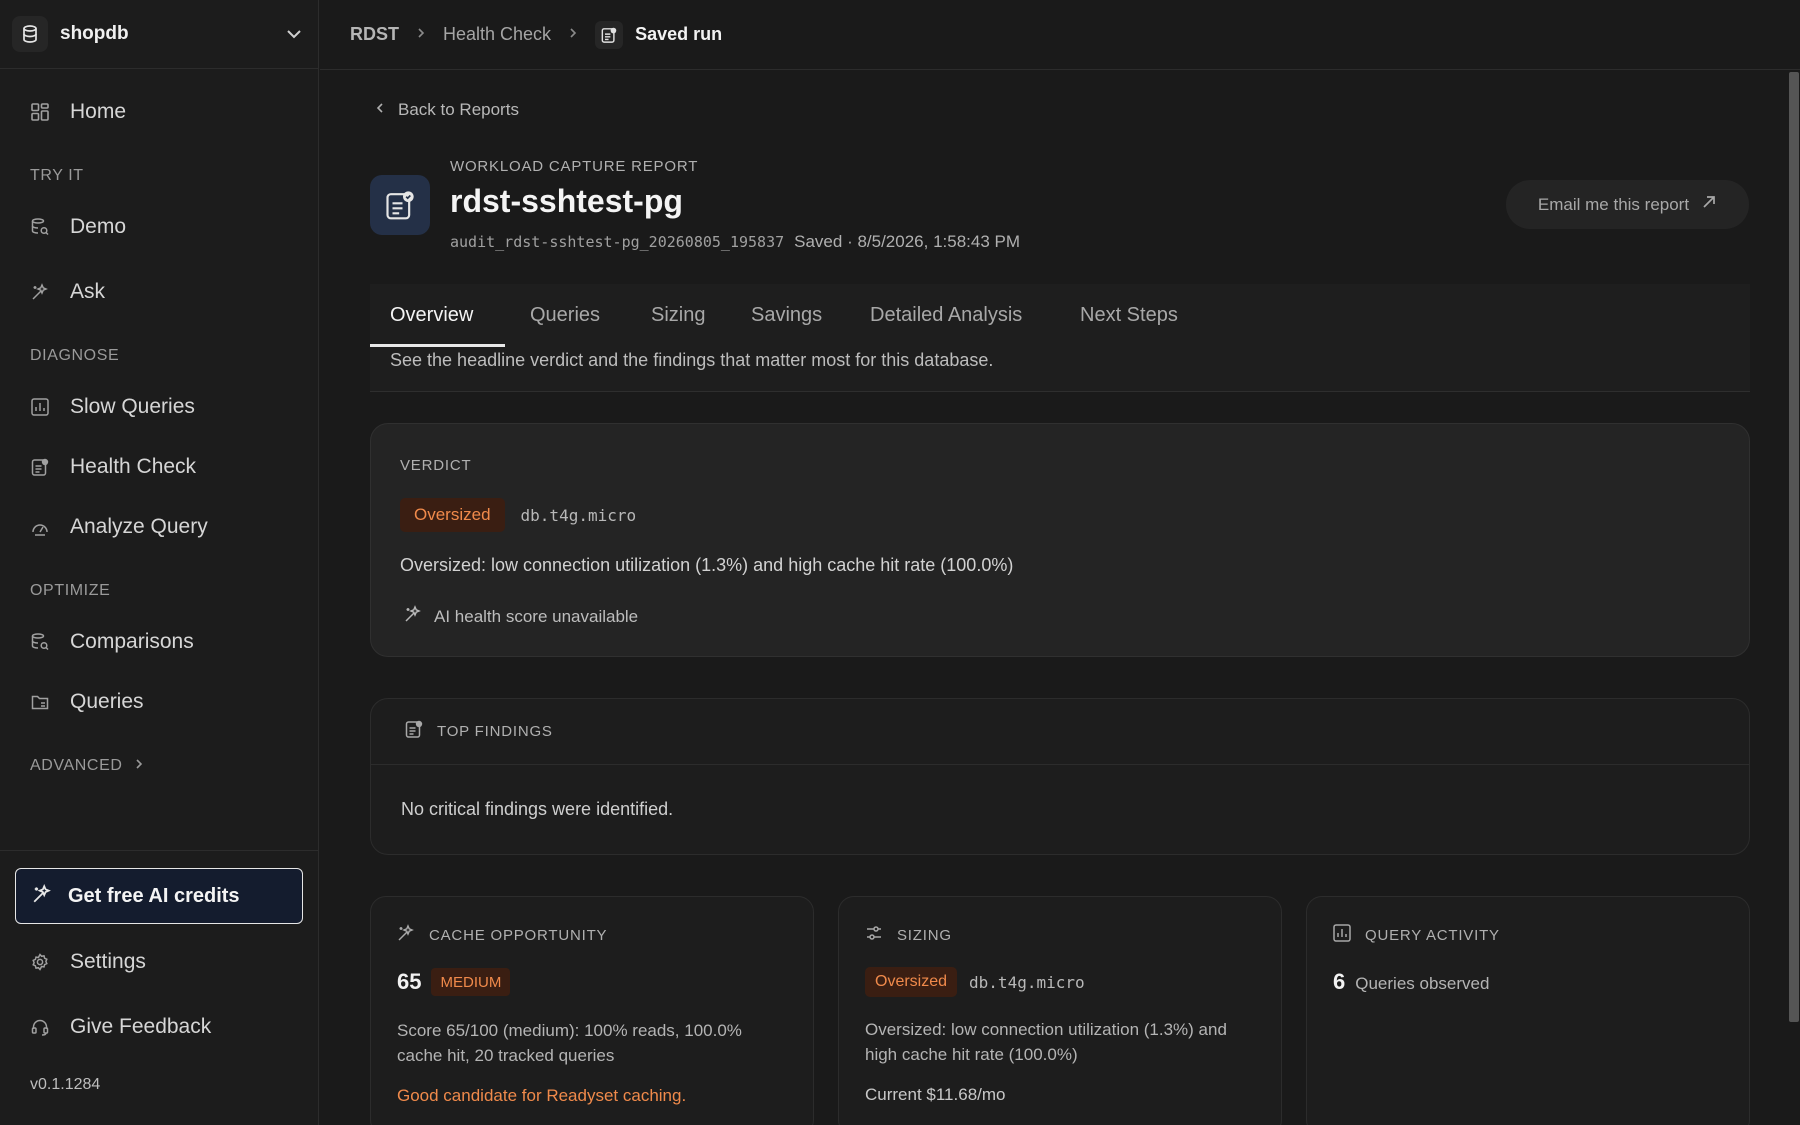 The image size is (1800, 1125). What do you see at coordinates (1613, 204) in the screenshot?
I see `email-report-label: Email me this report` at bounding box center [1613, 204].